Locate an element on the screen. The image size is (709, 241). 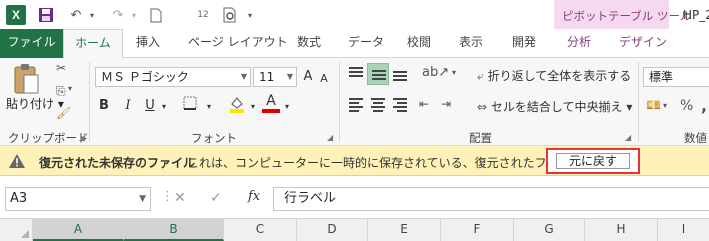
column-header-i: I is located at coordinates (683, 230).